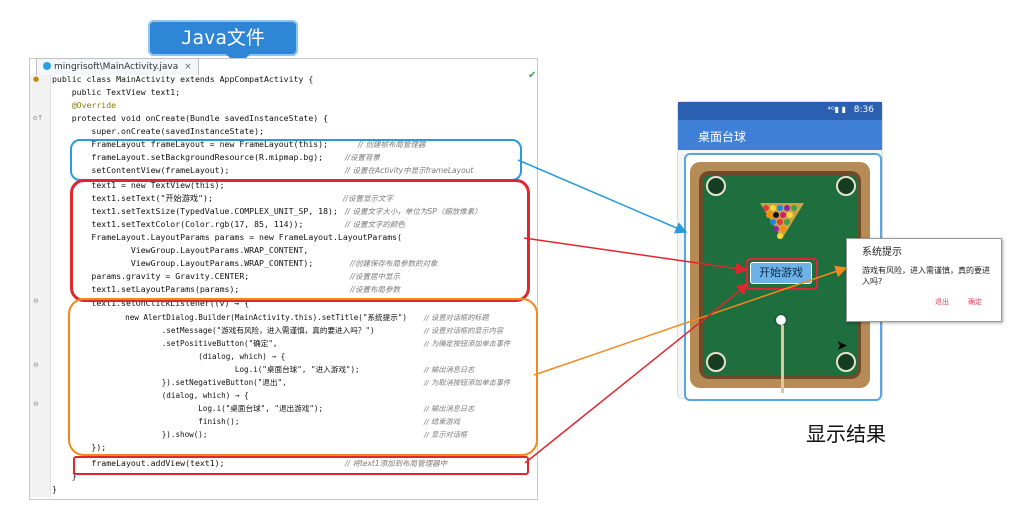  Describe the element at coordinates (690, 320) in the screenshot. I see `dialog-arrow` at that location.